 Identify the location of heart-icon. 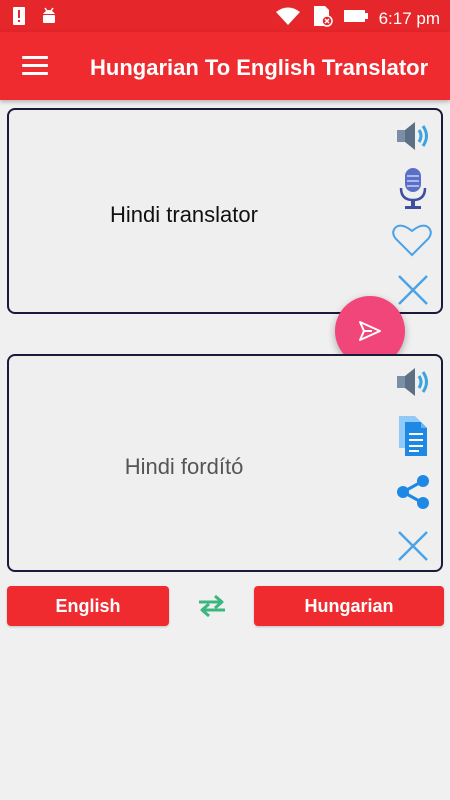
(411, 242).